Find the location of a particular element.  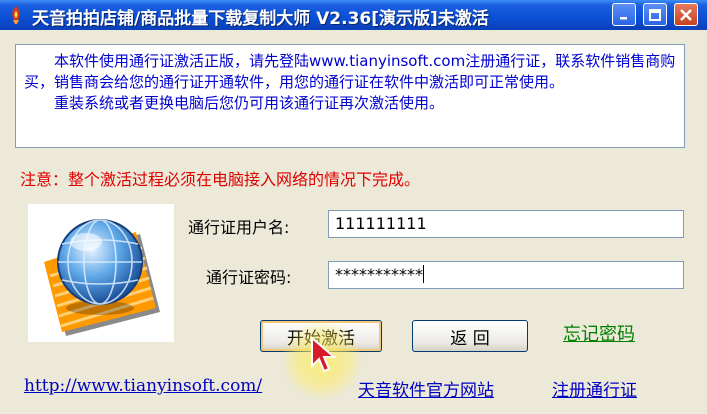

username-input: 111111111 is located at coordinates (506, 224).